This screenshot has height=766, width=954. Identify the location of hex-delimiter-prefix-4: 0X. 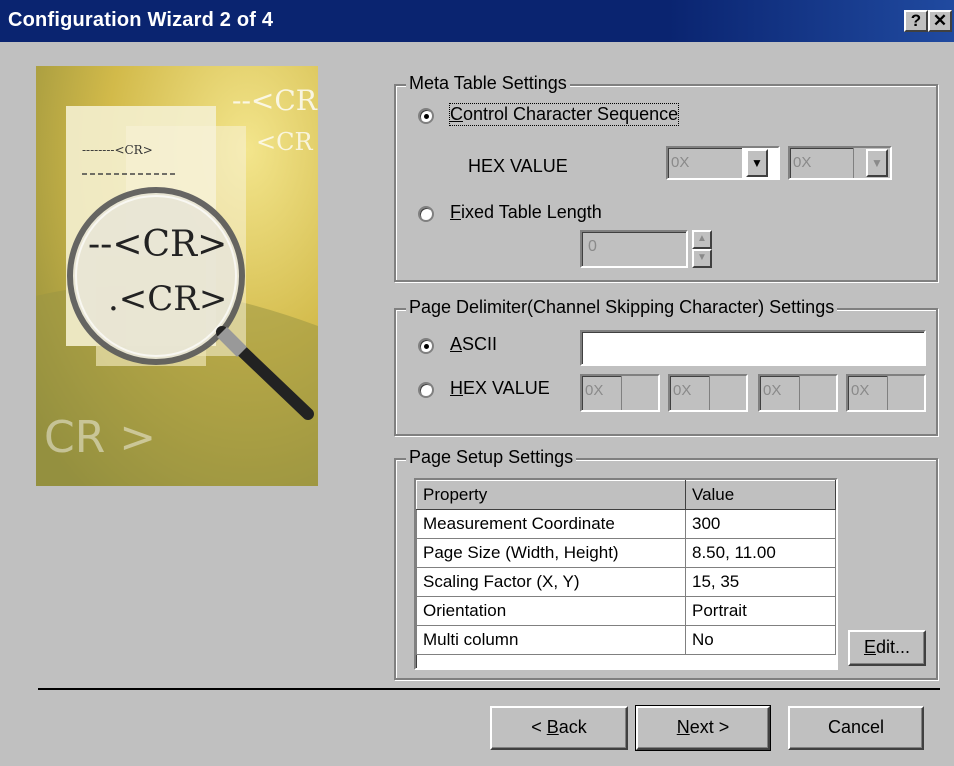
(860, 390).